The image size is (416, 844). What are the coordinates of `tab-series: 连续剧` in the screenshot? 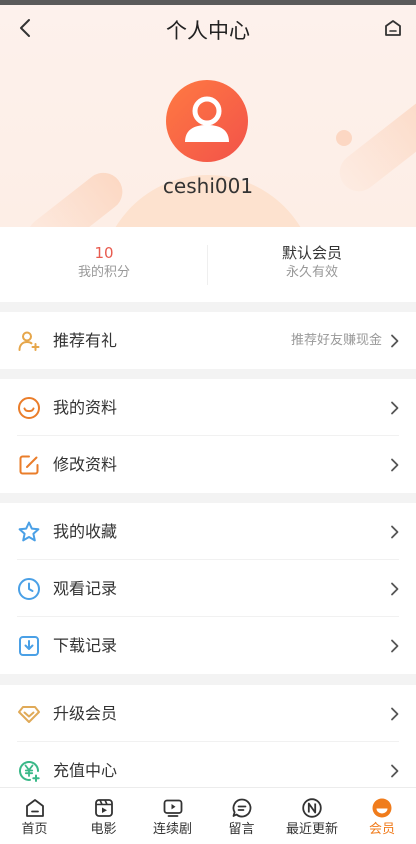 It's located at (172, 816).